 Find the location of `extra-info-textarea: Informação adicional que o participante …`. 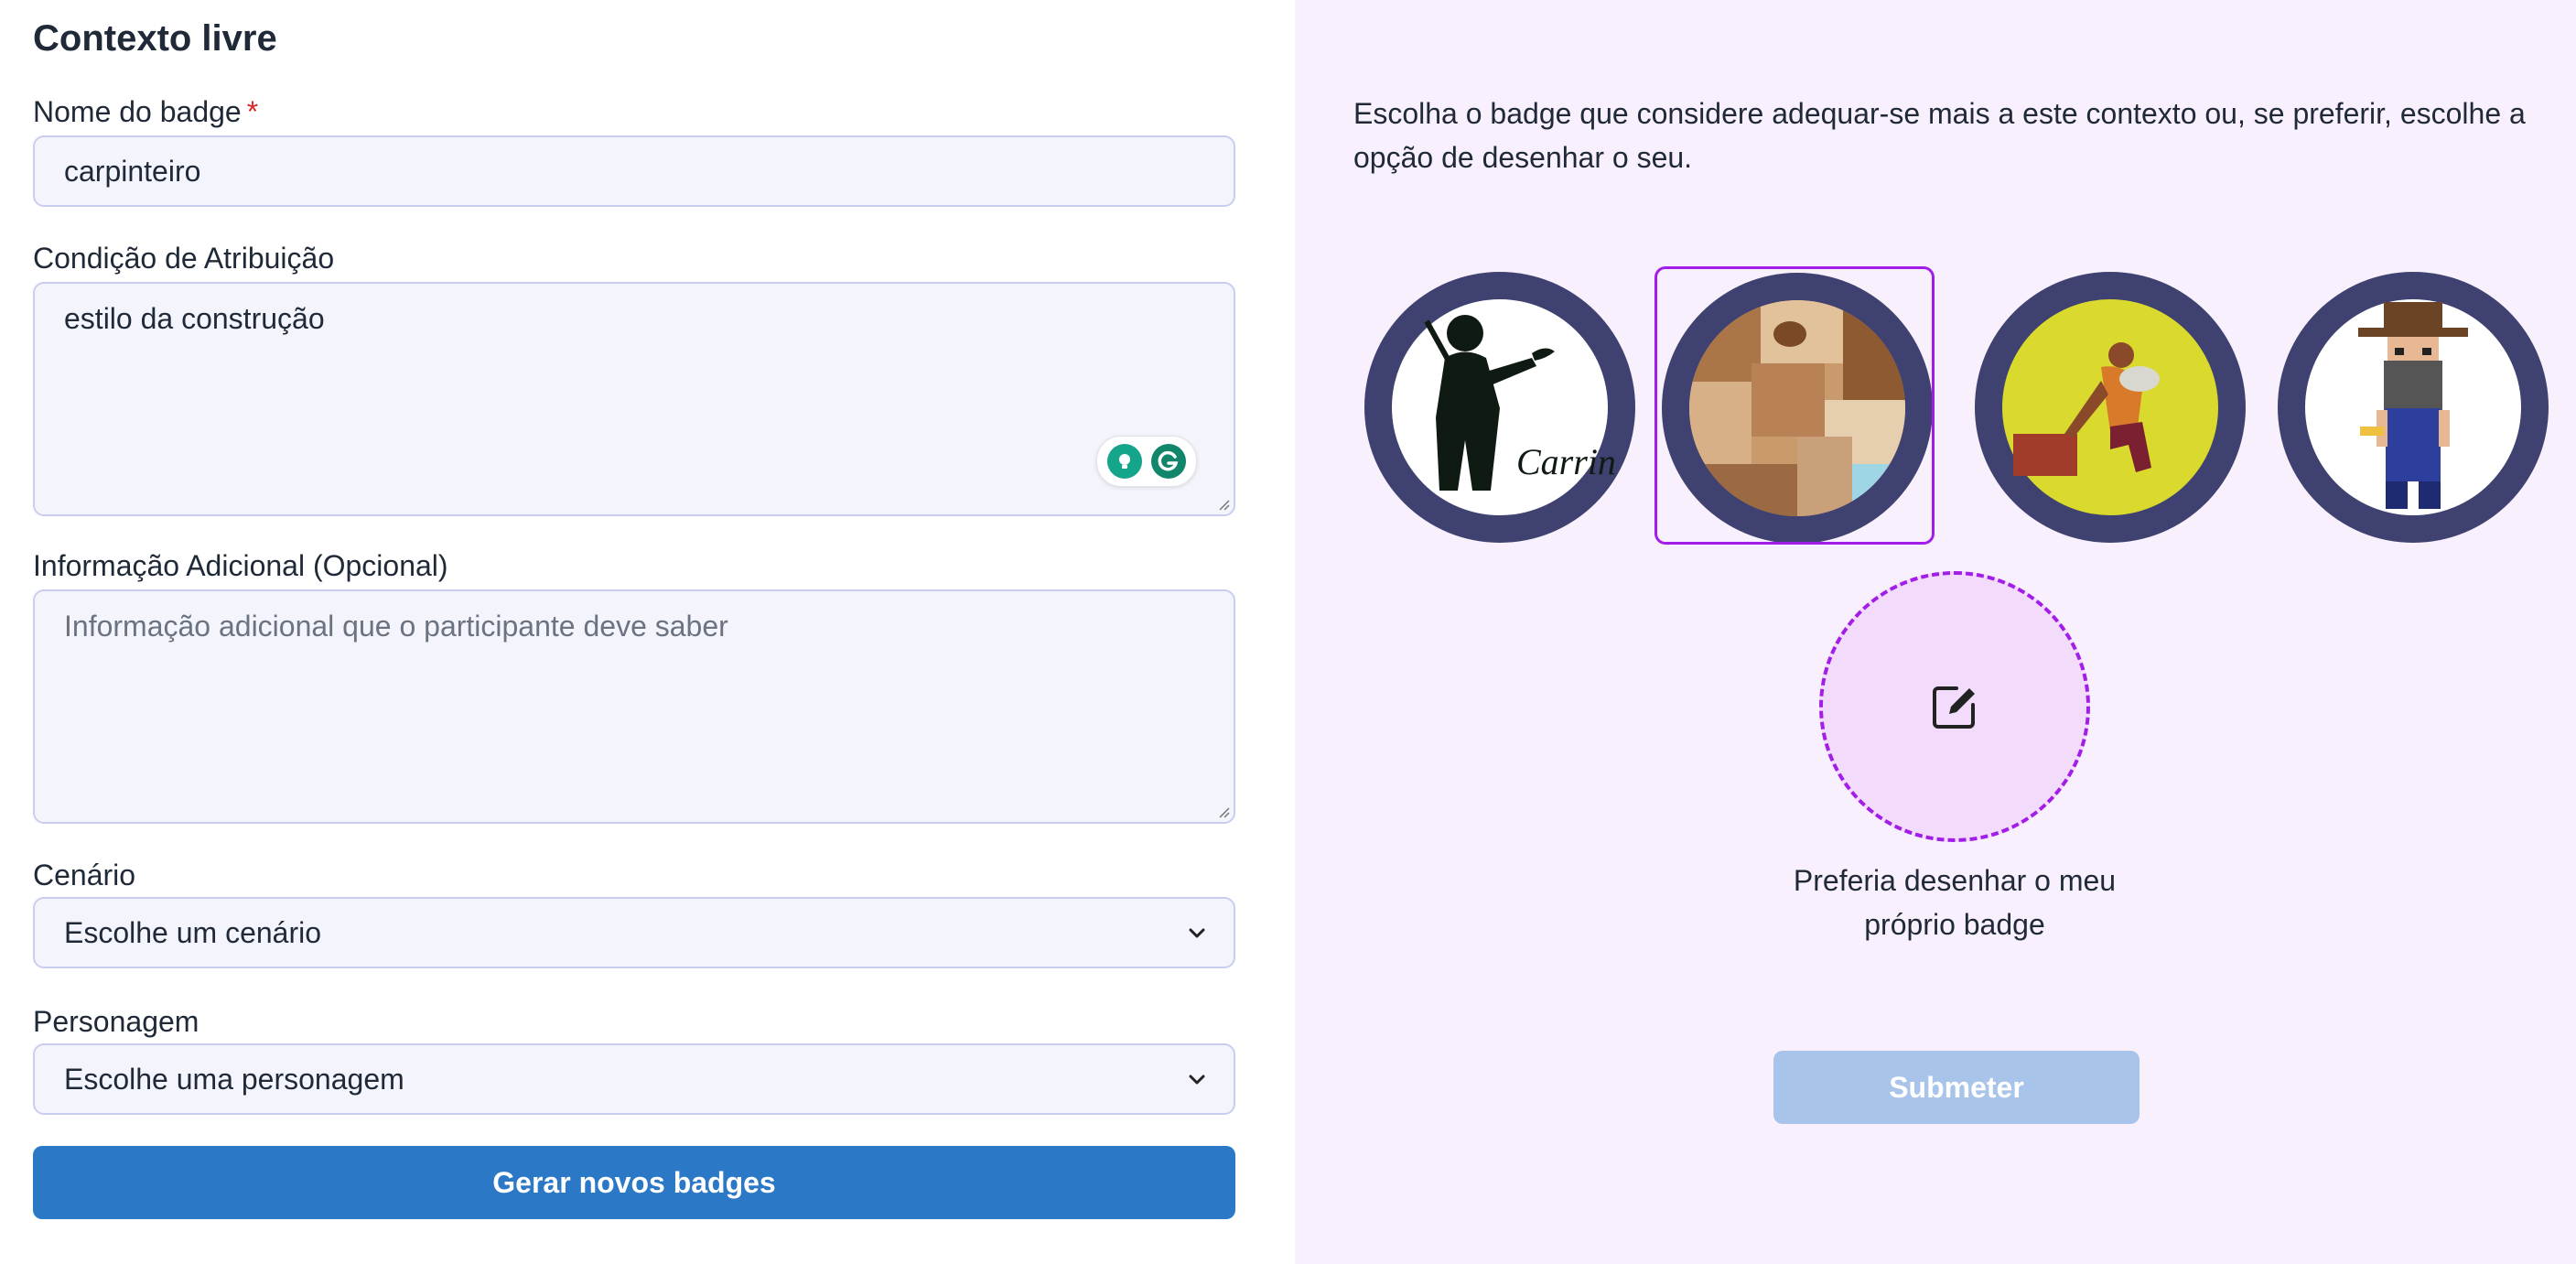

extra-info-textarea: Informação adicional que o participante … is located at coordinates (634, 706).